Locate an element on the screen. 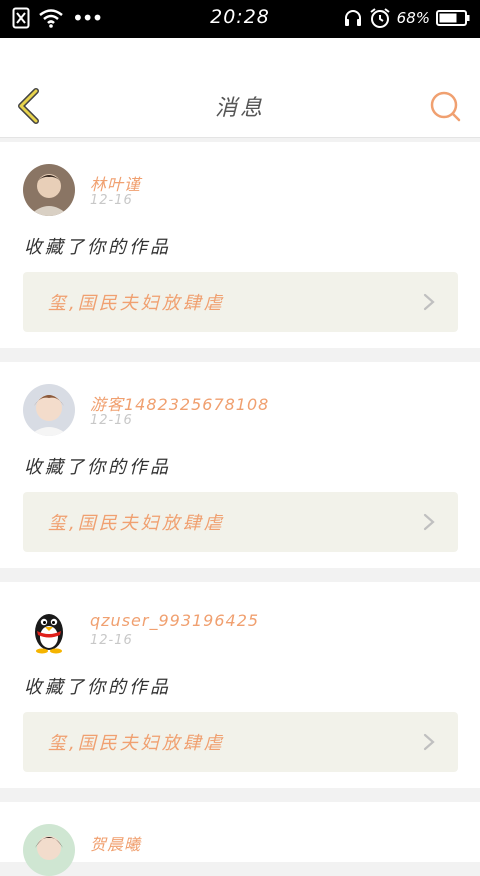 The width and height of the screenshot is (480, 876). username: qzuser_993196425 is located at coordinates (174, 620).